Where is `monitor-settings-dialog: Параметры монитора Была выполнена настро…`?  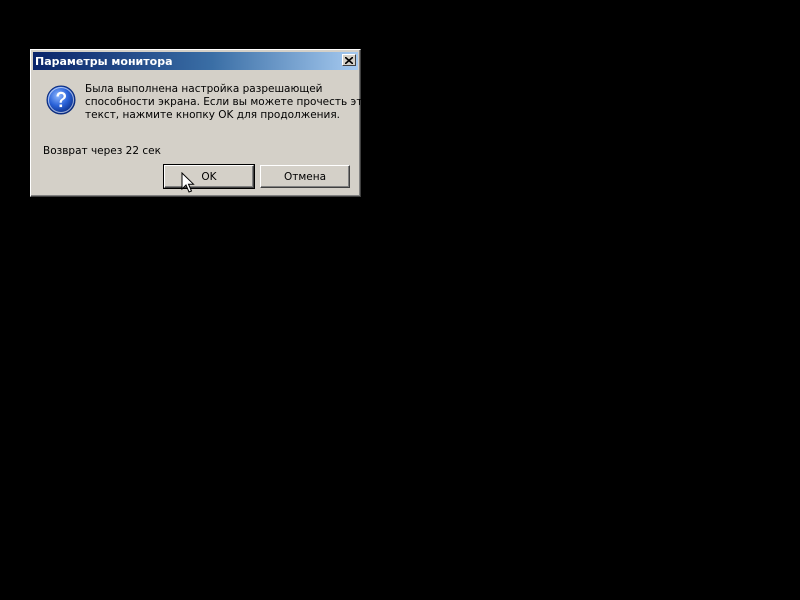 monitor-settings-dialog: Параметры монитора Была выполнена настро… is located at coordinates (202, 123).